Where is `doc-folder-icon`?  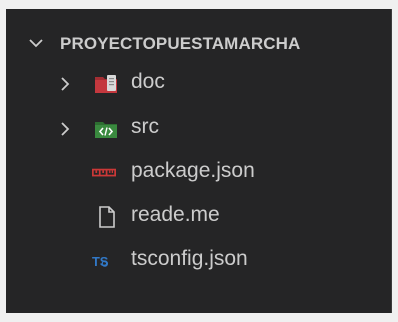
doc-folder-icon is located at coordinates (106, 84).